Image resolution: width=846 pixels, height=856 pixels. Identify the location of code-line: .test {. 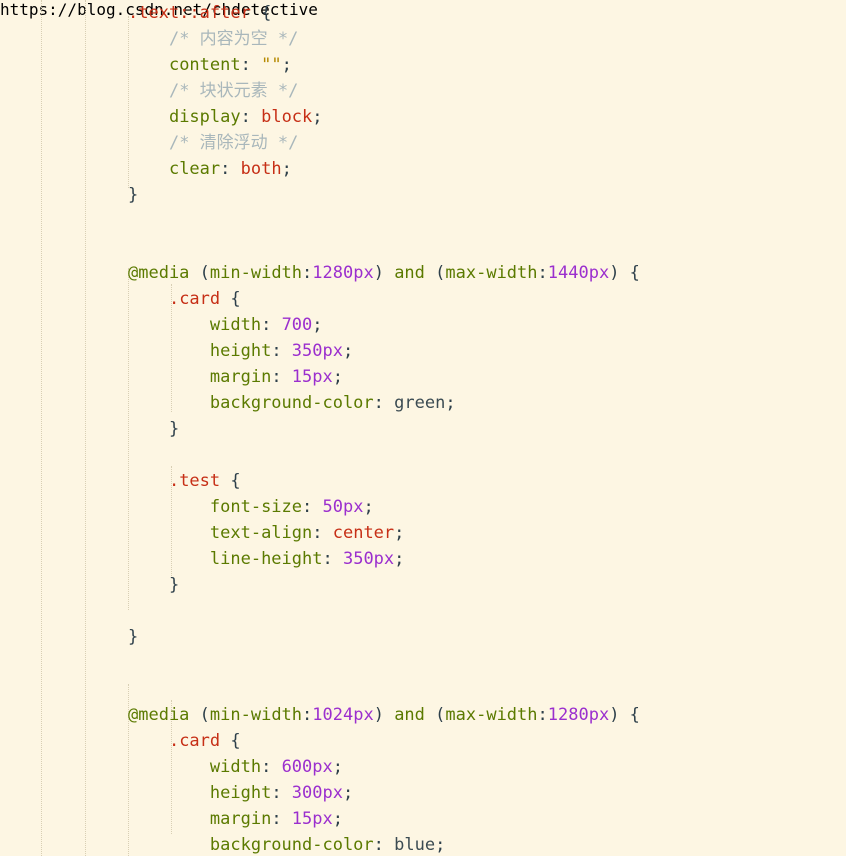
(423, 481).